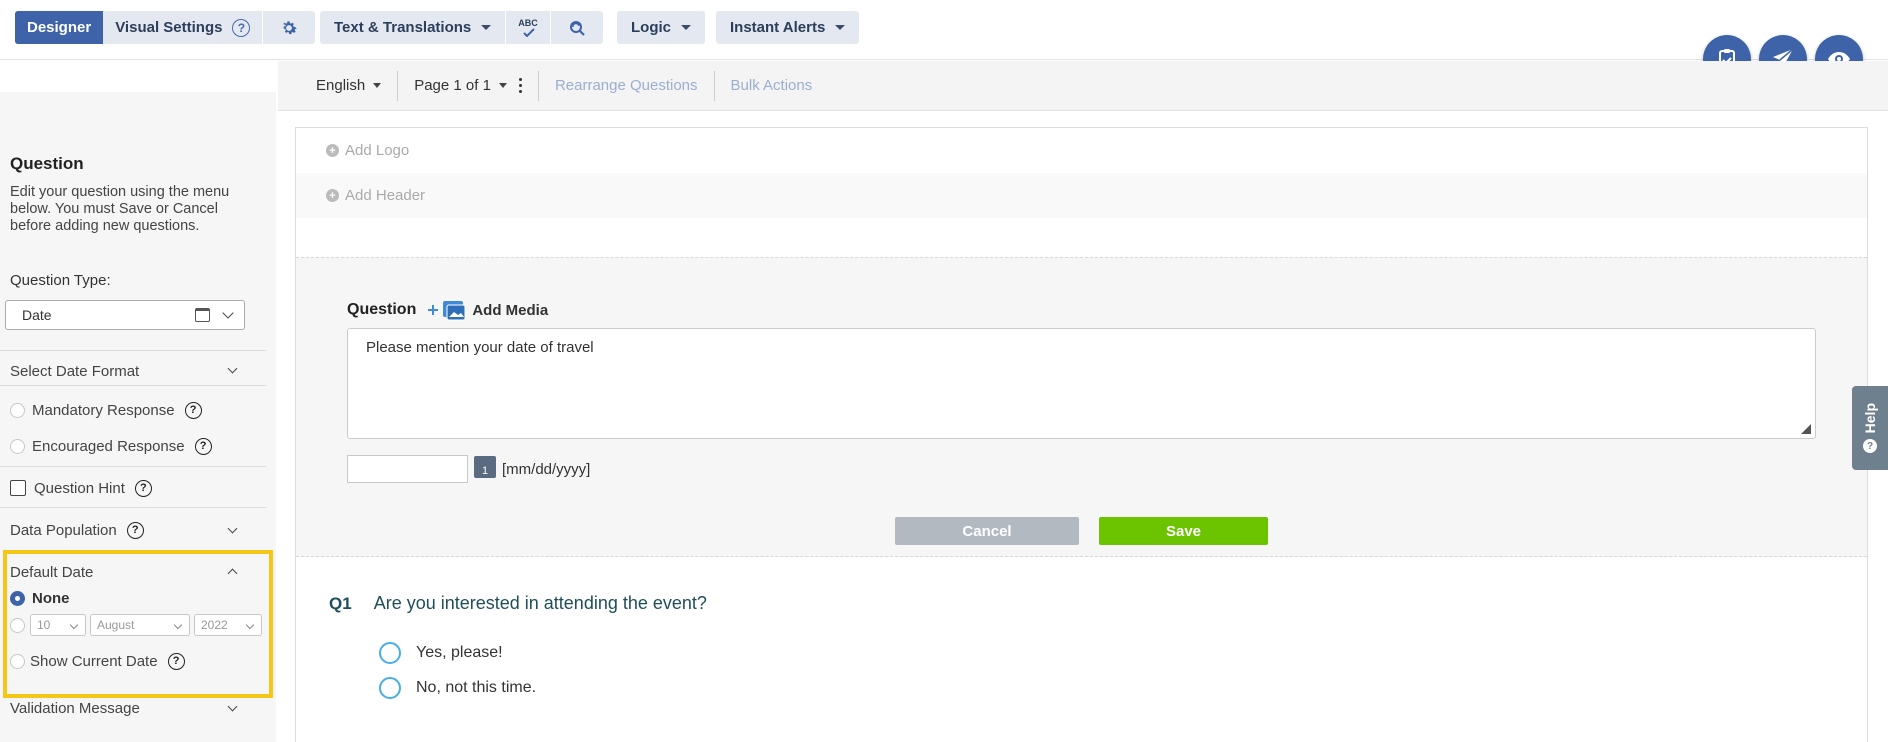  I want to click on find-replace-button, so click(577, 27).